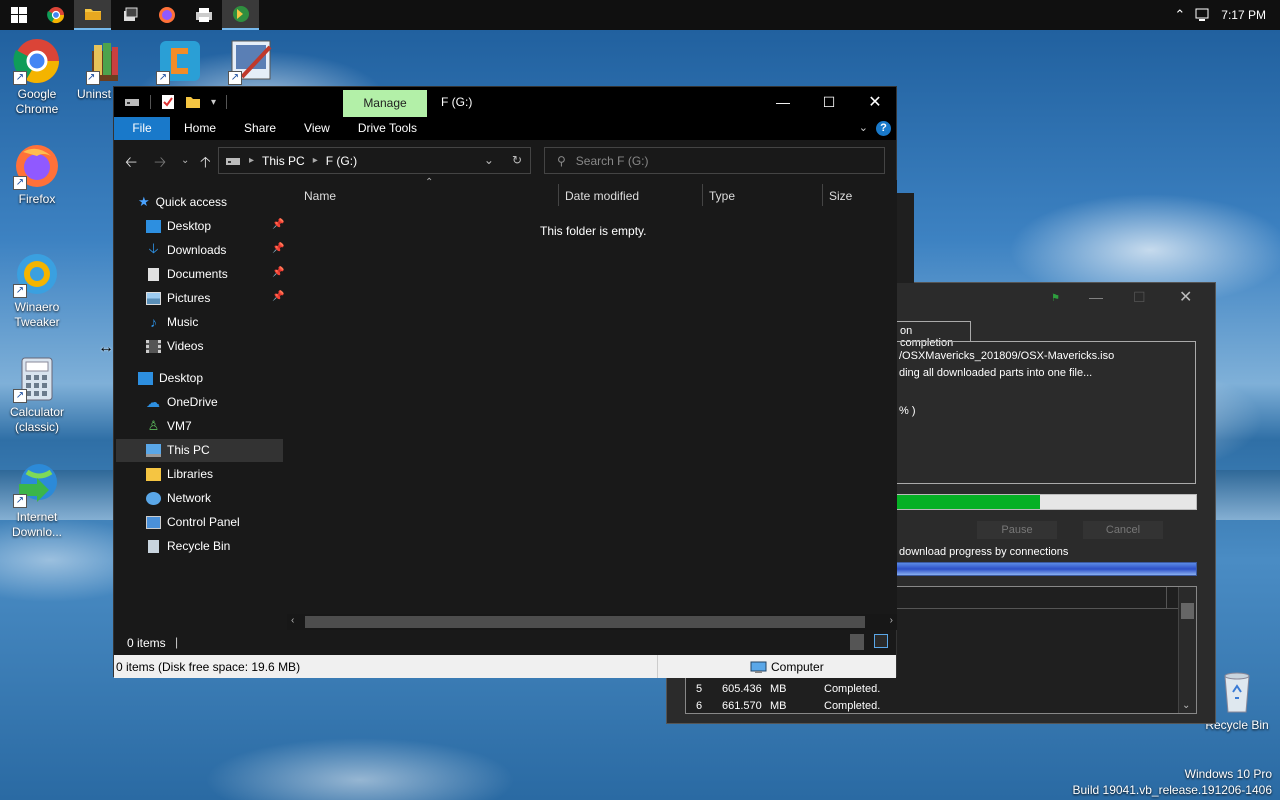  Describe the element at coordinates (166, 15) in the screenshot. I see `taskbar-firefox` at that location.